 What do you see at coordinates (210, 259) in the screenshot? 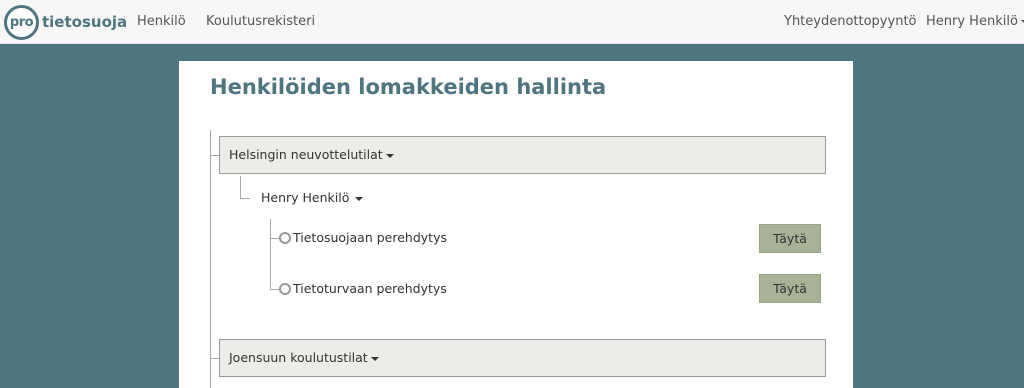
I see `tree-line-root` at bounding box center [210, 259].